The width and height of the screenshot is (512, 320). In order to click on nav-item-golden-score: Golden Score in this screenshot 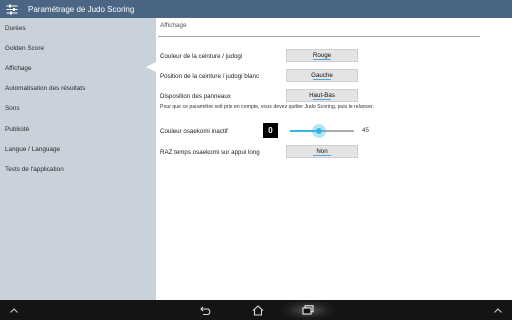, I will do `click(78, 48)`.